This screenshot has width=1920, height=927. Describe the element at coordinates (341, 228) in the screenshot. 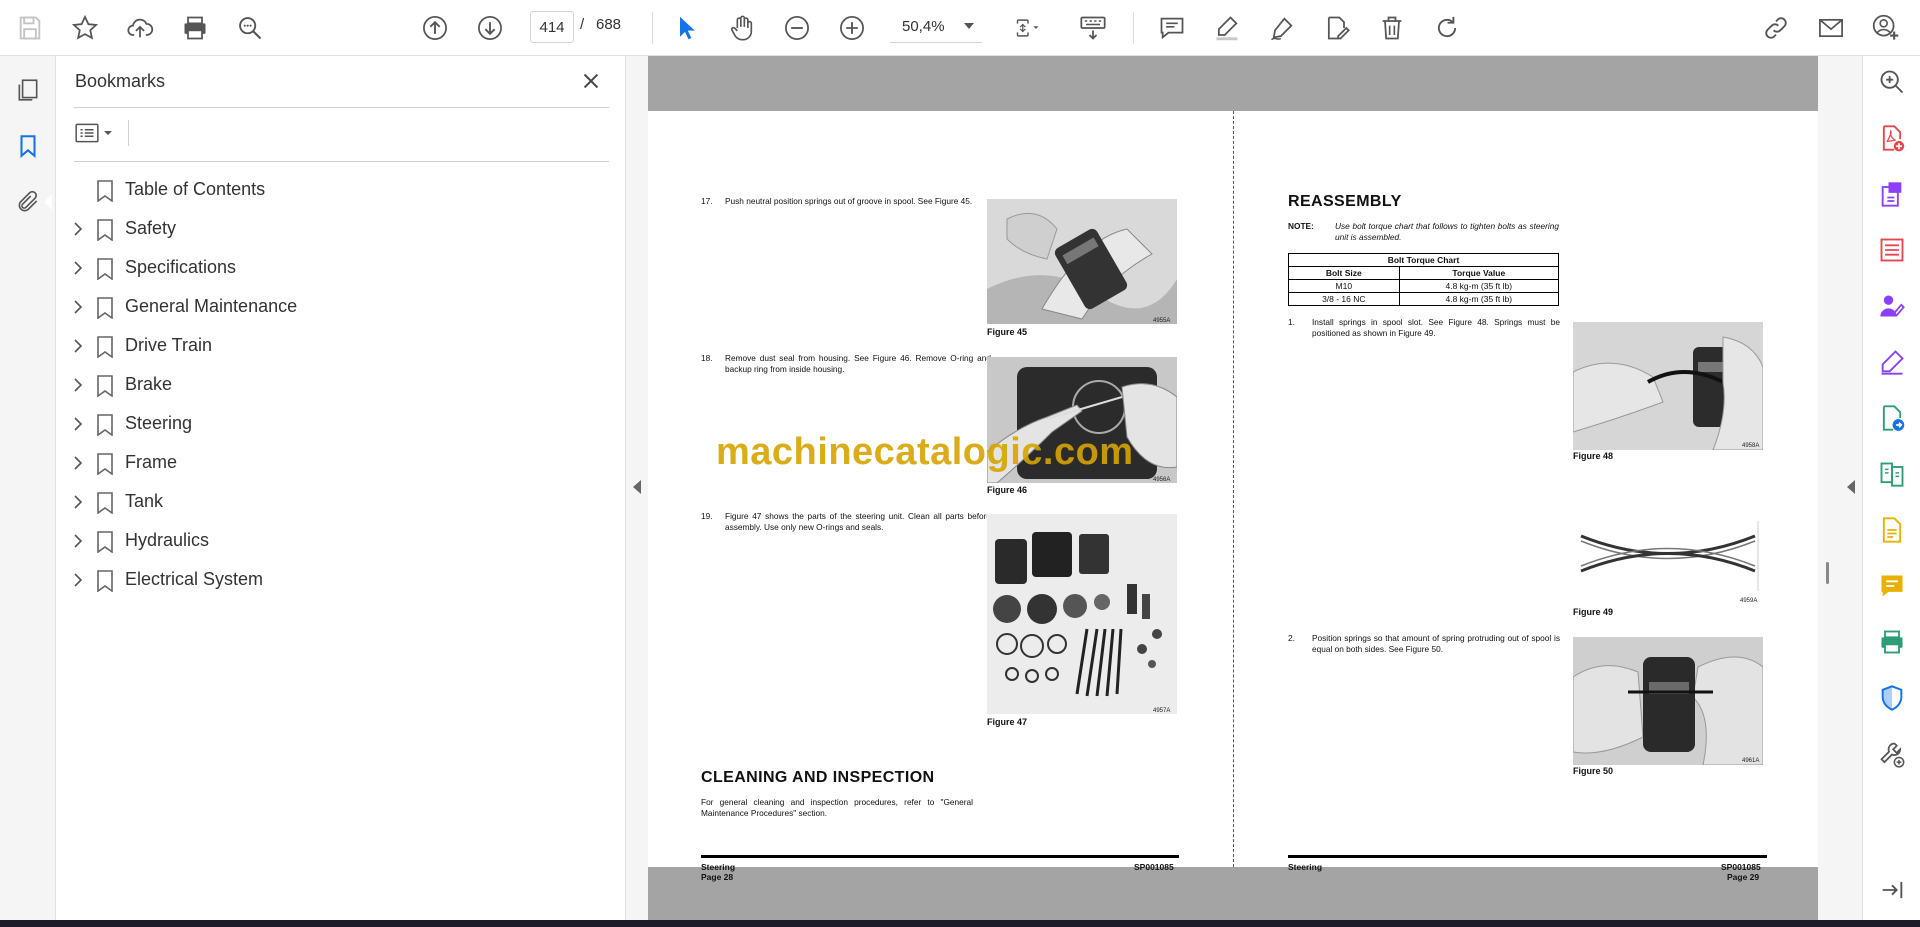

I see `bookmark-item: Safety` at that location.